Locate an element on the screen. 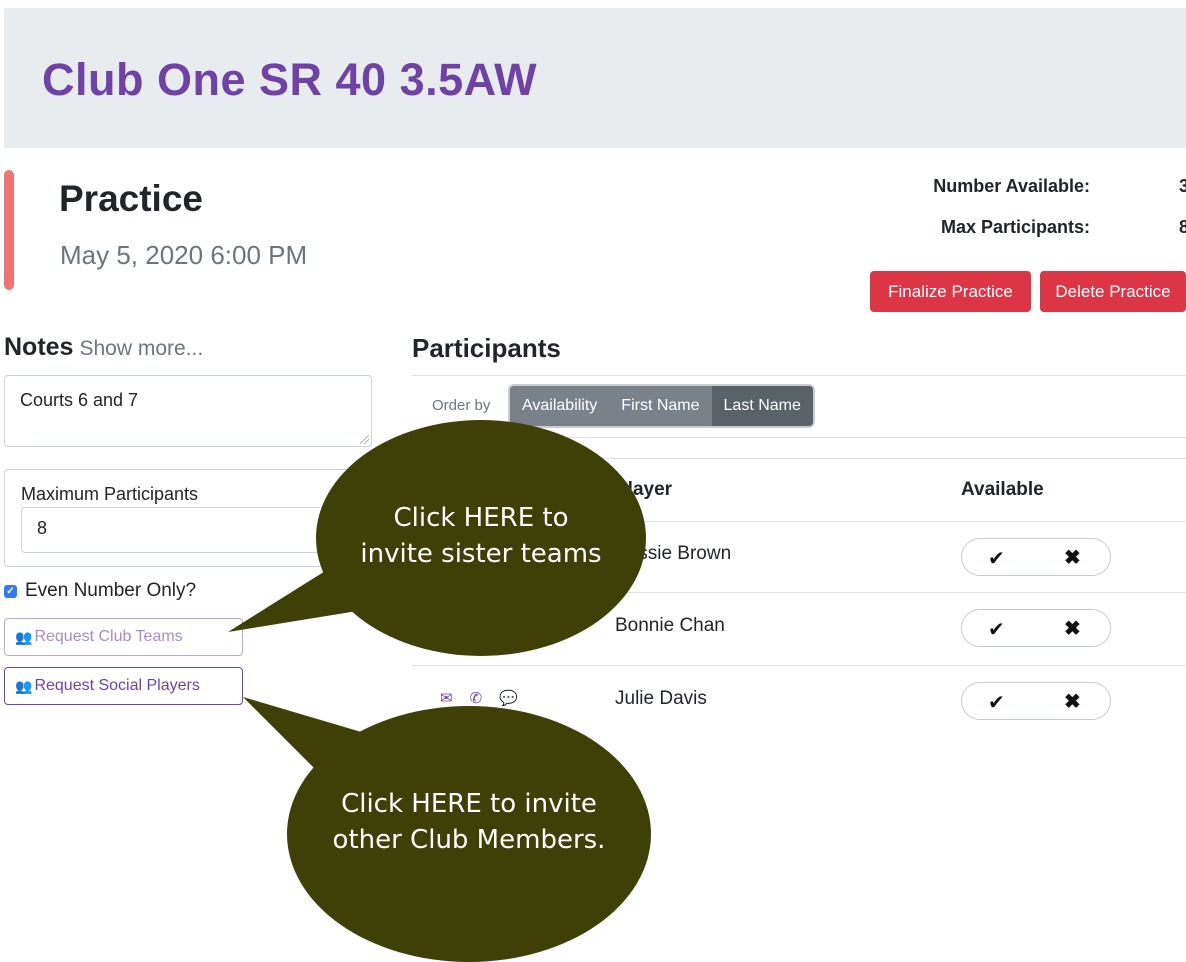 This screenshot has height=962, width=1186. callout-line: Click HERE to is located at coordinates (481, 518).